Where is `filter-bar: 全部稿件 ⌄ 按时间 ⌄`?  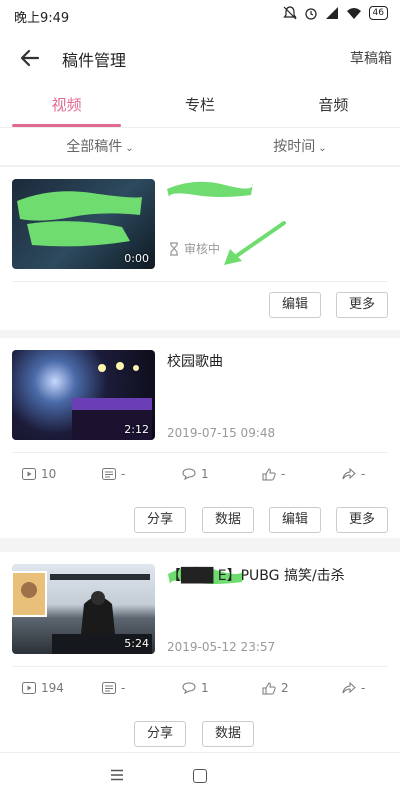
filter-bar: 全部稿件 ⌄ 按时间 ⌄ is located at coordinates (200, 147).